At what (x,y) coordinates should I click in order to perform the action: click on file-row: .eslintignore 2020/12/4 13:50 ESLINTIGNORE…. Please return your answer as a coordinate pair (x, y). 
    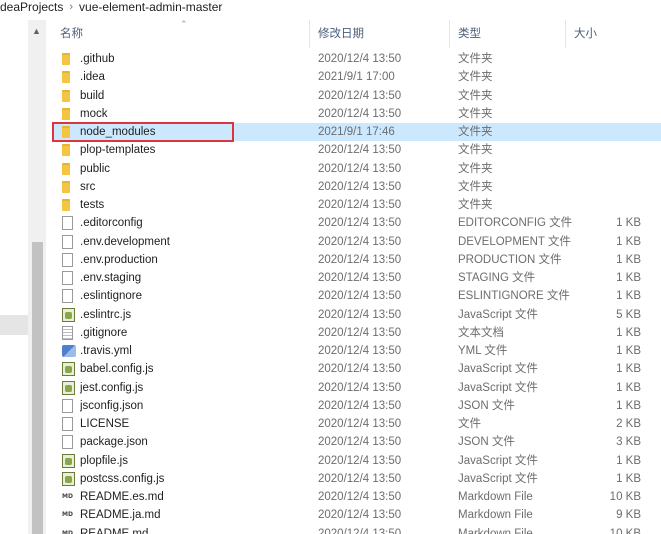
    Looking at the image, I should click on (356, 296).